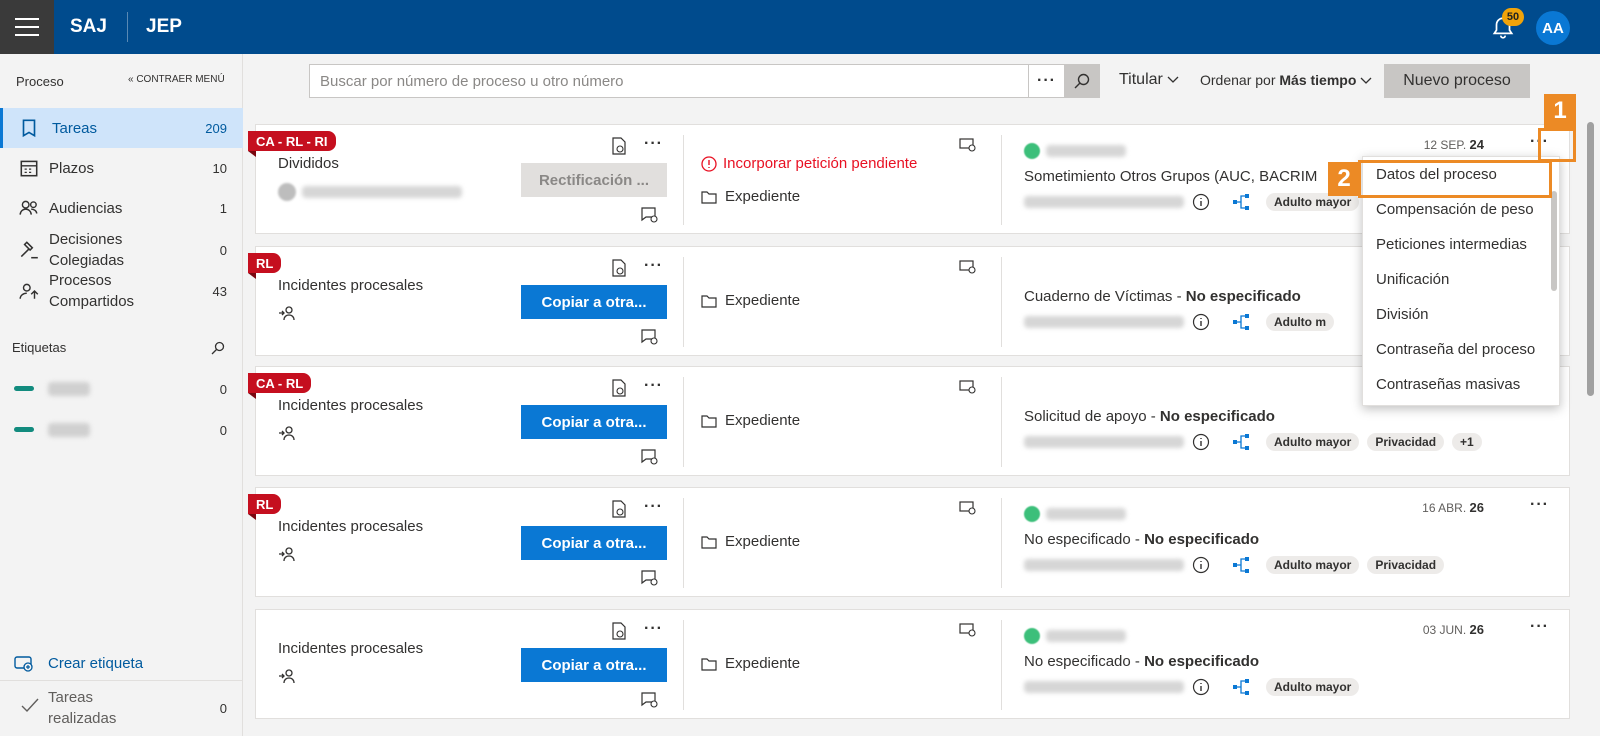 The width and height of the screenshot is (1600, 736). Describe the element at coordinates (69, 389) in the screenshot. I see `tag-name-redacted` at that location.